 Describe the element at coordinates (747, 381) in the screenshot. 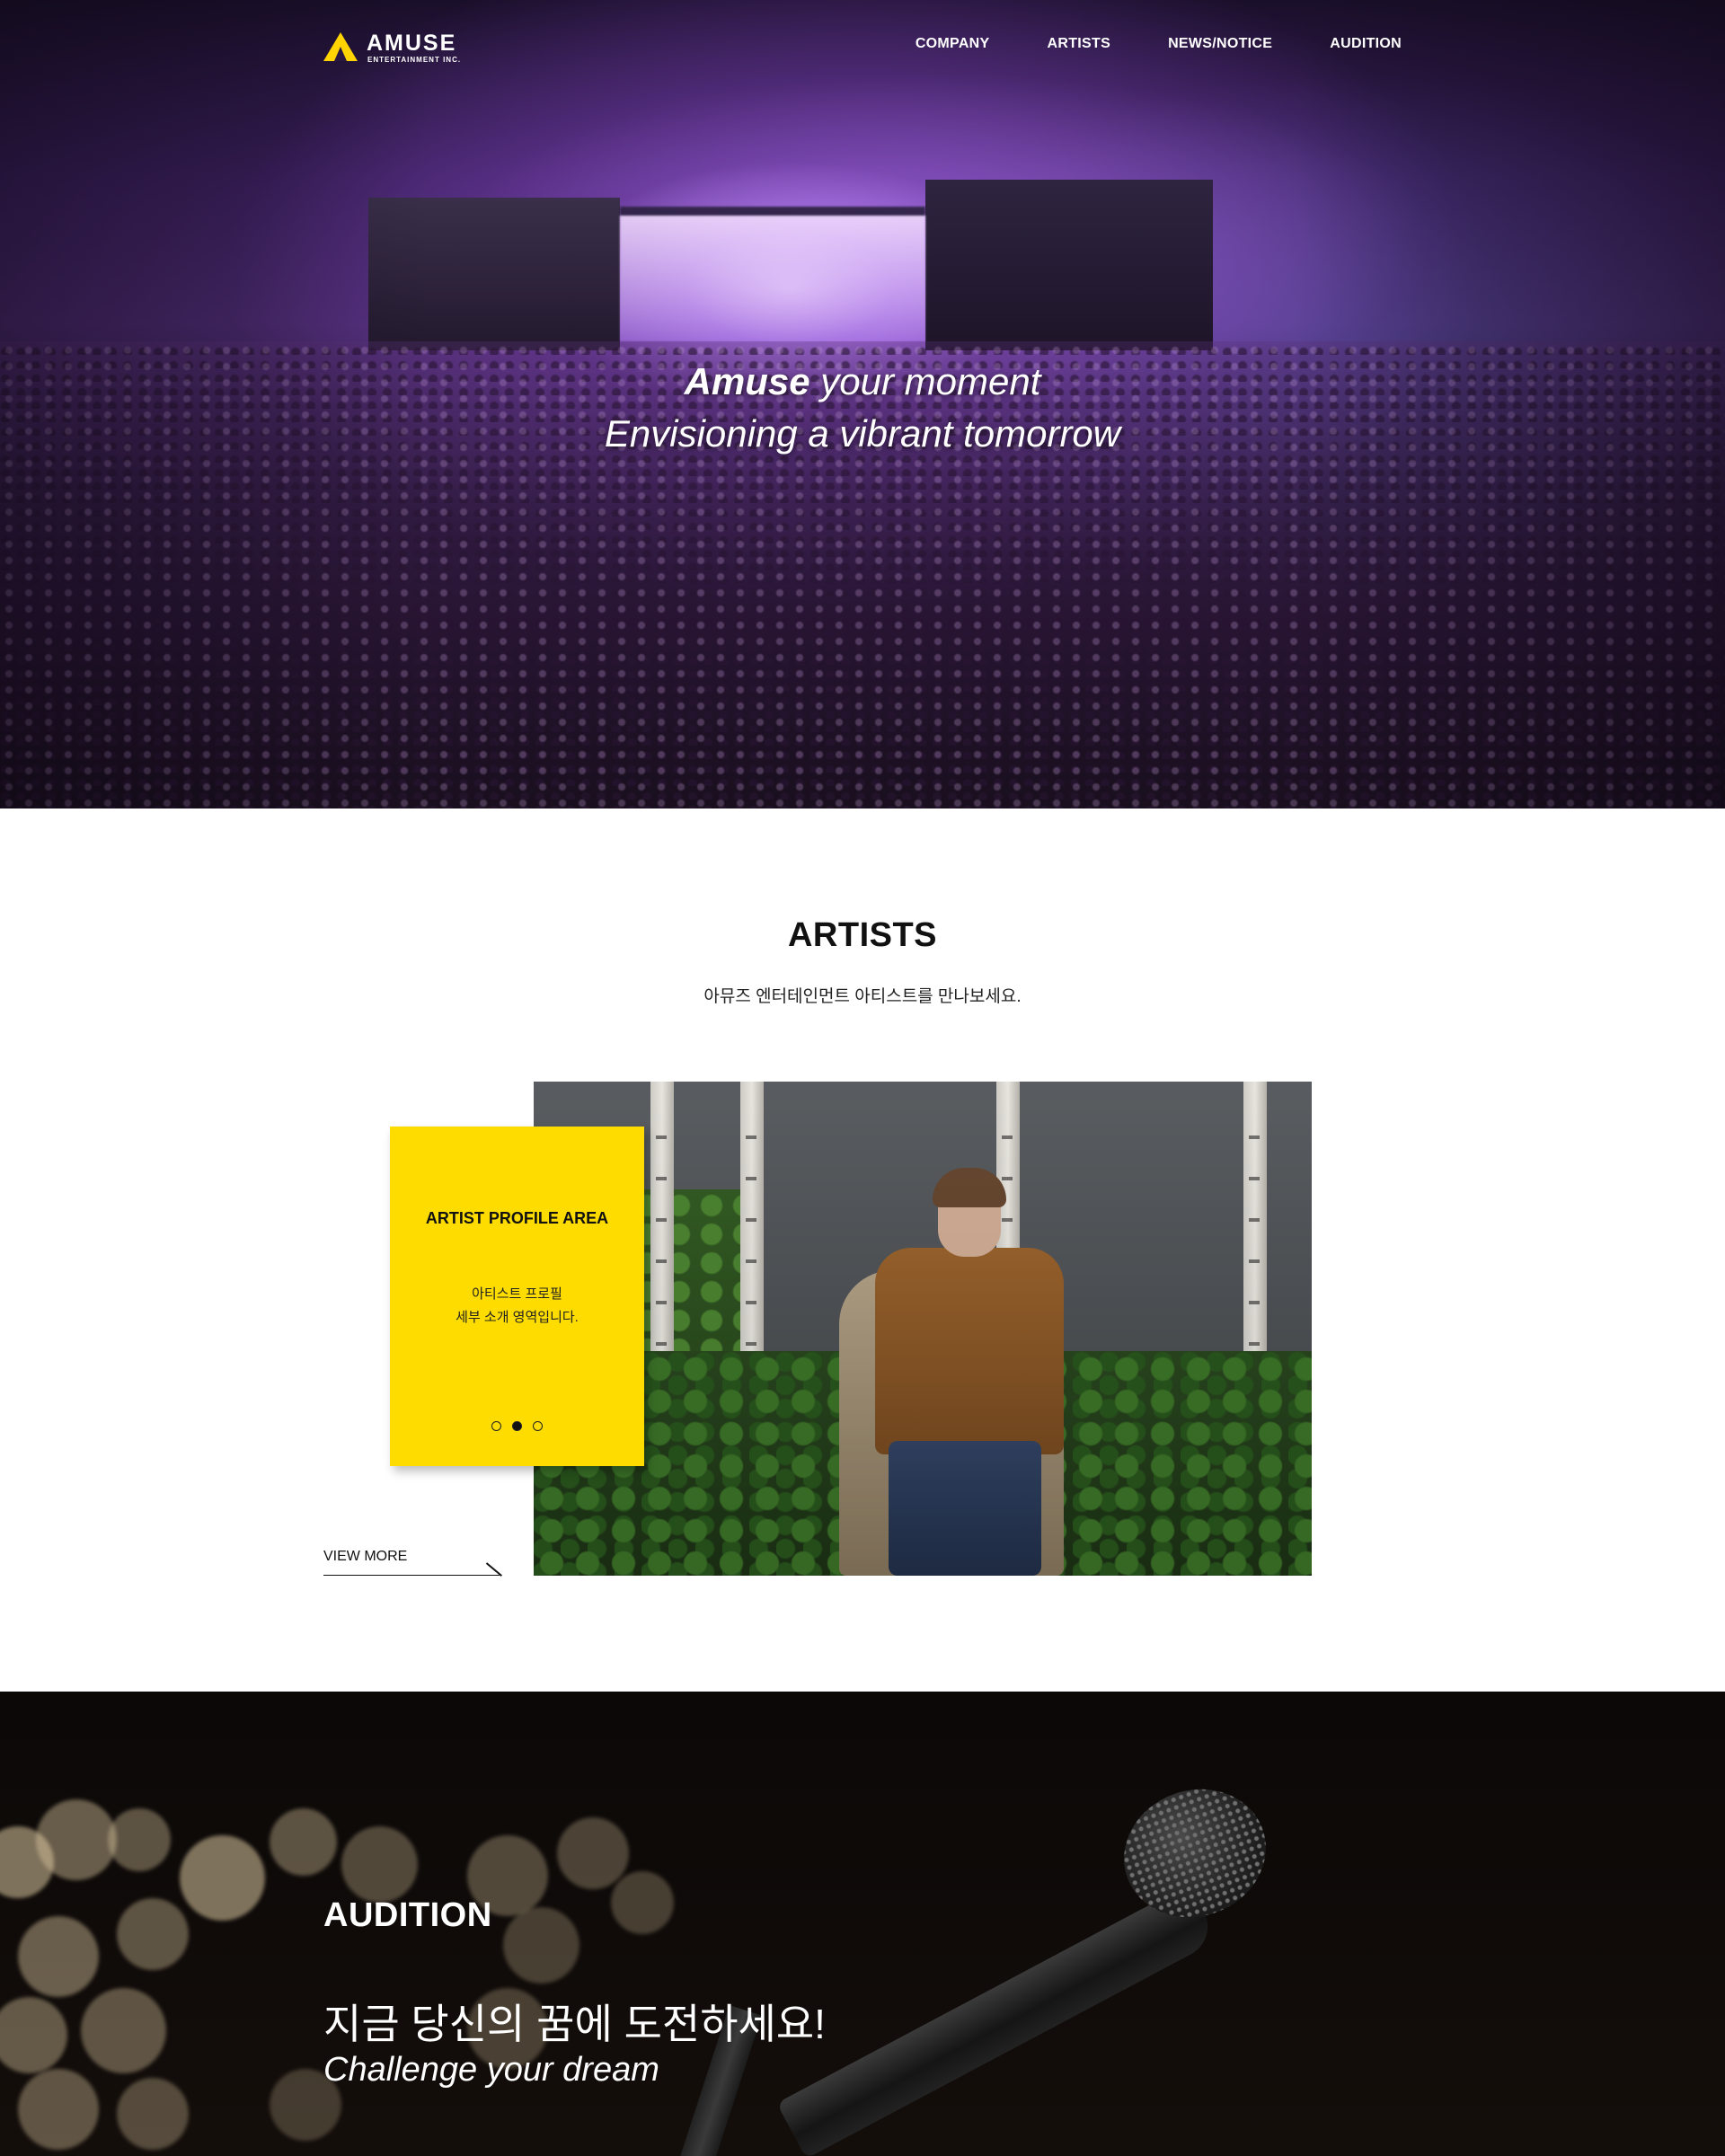

I see `hero-brand-word: Amuse` at that location.